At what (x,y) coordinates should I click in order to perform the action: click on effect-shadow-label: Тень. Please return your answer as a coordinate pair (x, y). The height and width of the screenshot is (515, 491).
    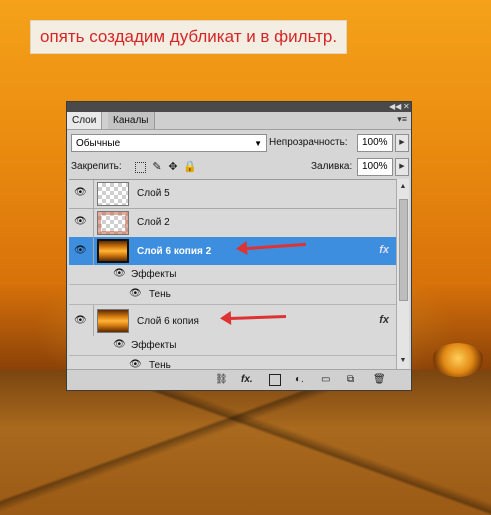
    Looking at the image, I should click on (160, 294).